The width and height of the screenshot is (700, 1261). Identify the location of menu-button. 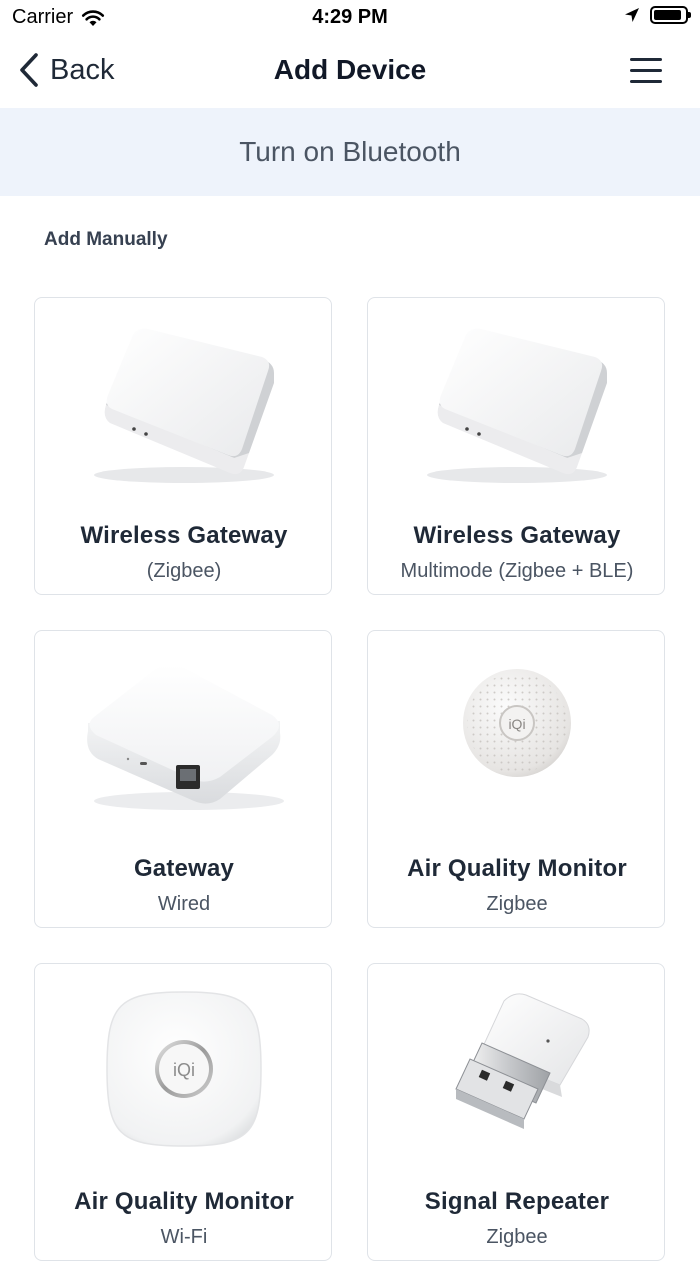
(646, 71).